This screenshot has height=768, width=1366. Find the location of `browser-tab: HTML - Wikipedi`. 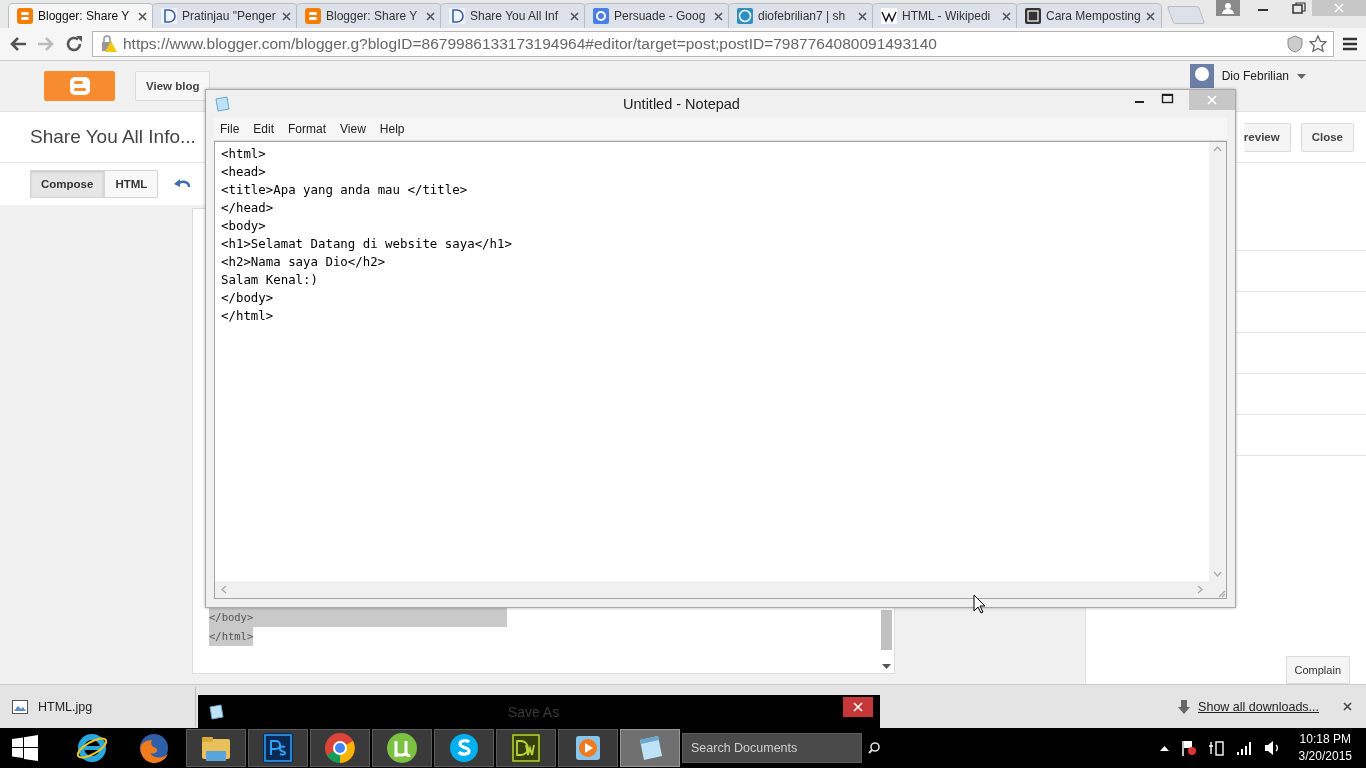

browser-tab: HTML - Wikipedi is located at coordinates (945, 15).